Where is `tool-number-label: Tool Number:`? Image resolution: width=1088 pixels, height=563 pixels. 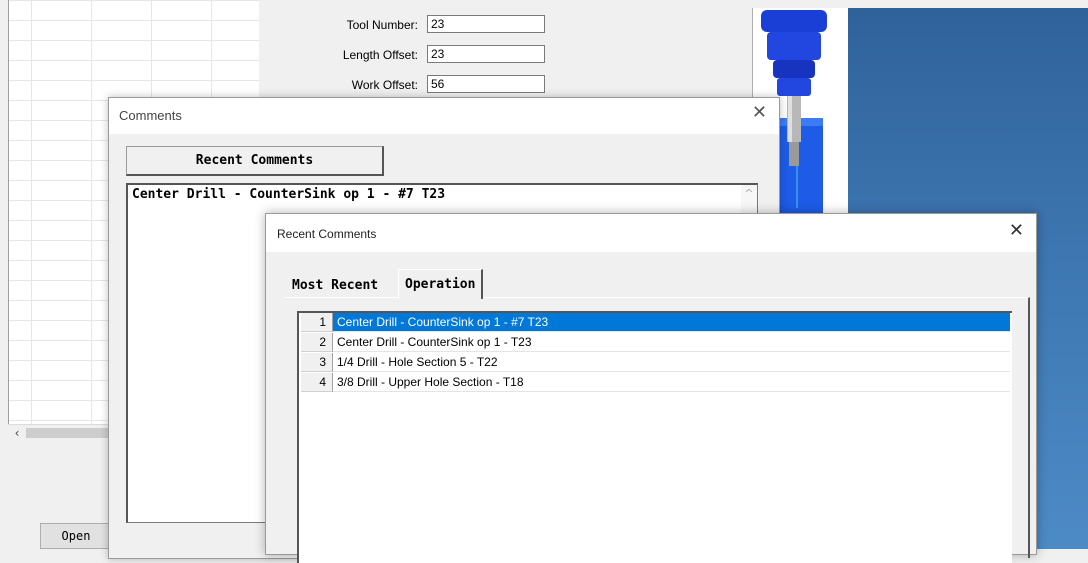
tool-number-label: Tool Number: is located at coordinates (382, 25).